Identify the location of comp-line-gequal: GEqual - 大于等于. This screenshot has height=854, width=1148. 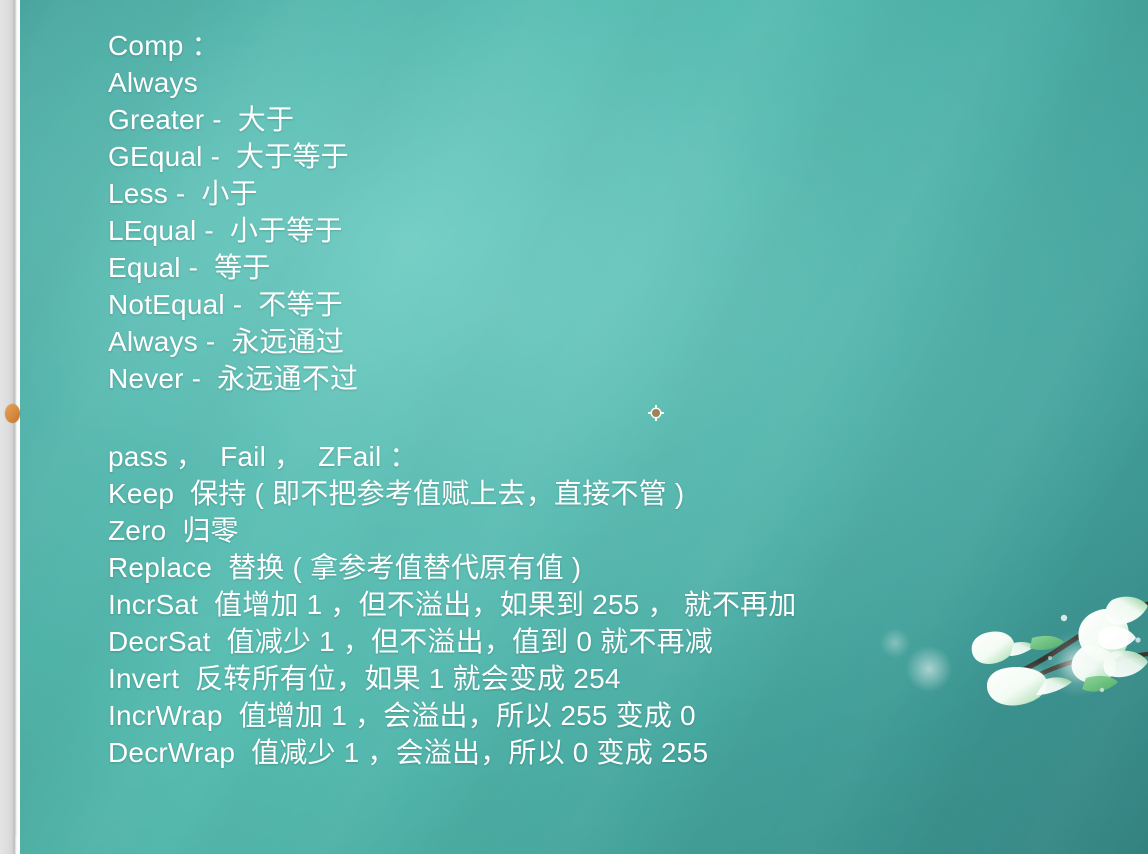
(228, 156).